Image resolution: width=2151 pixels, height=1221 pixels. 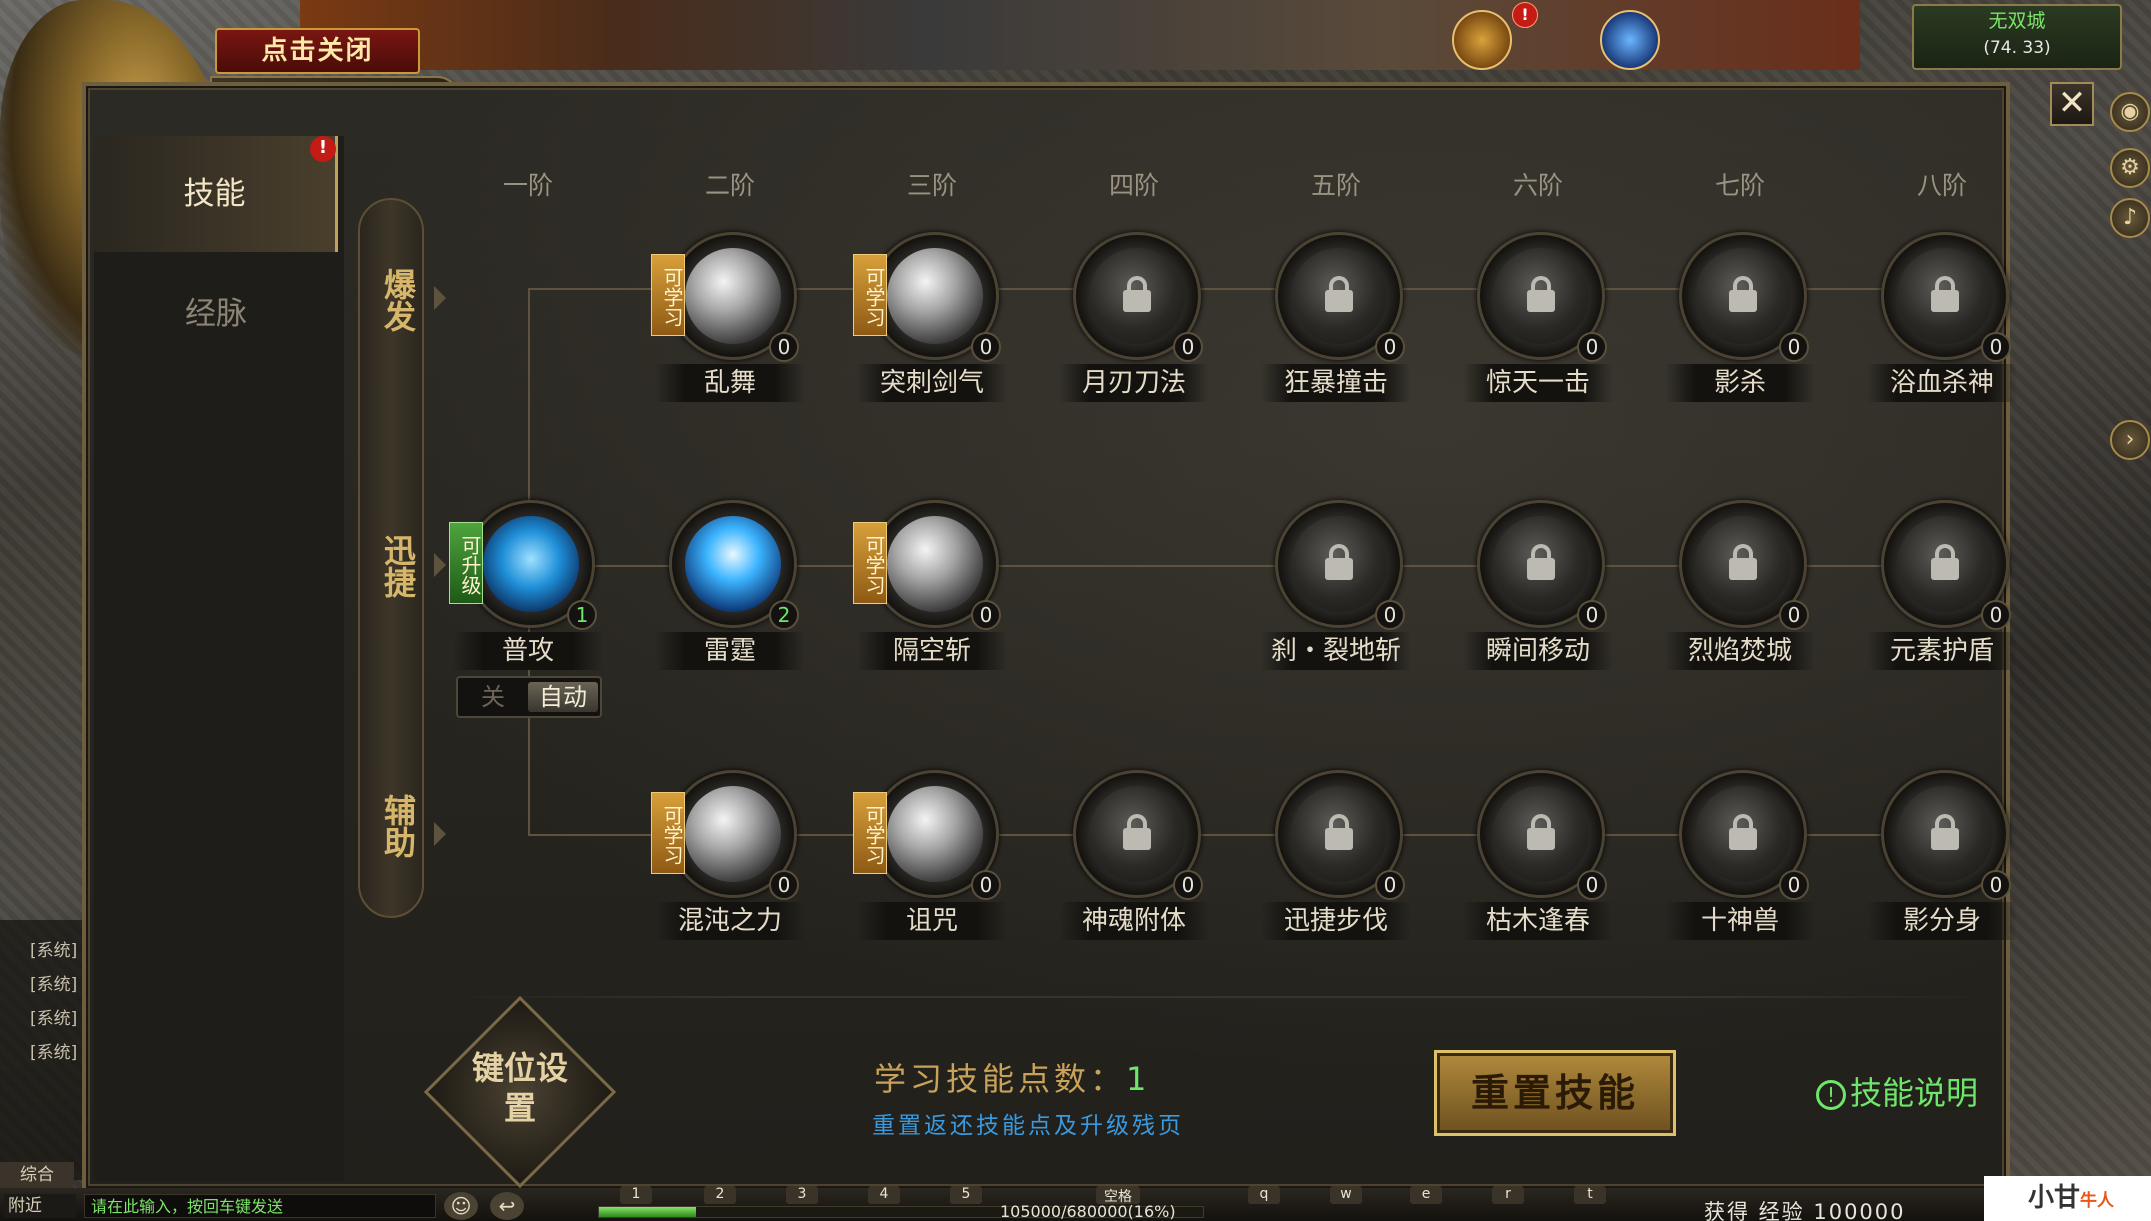 What do you see at coordinates (931, 185) in the screenshot?
I see `tier-3: 三阶` at bounding box center [931, 185].